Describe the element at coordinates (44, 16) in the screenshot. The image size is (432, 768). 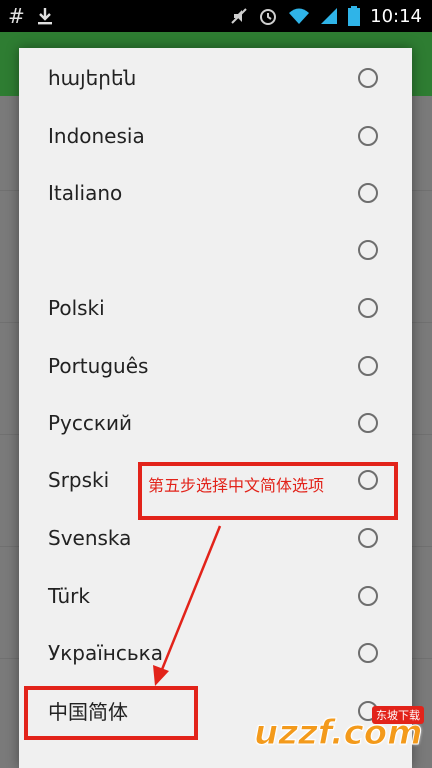
I see `download-icon` at that location.